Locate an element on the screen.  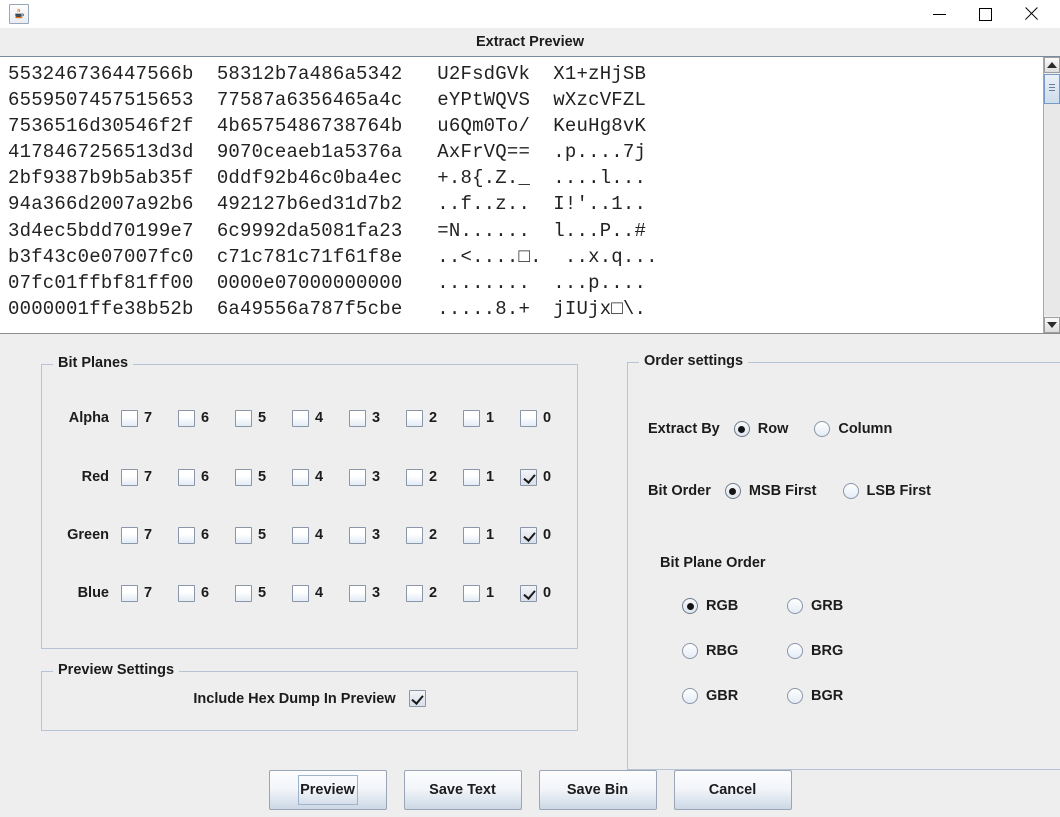
radio-bit-plane-order-rgb: RGB is located at coordinates (734, 606).